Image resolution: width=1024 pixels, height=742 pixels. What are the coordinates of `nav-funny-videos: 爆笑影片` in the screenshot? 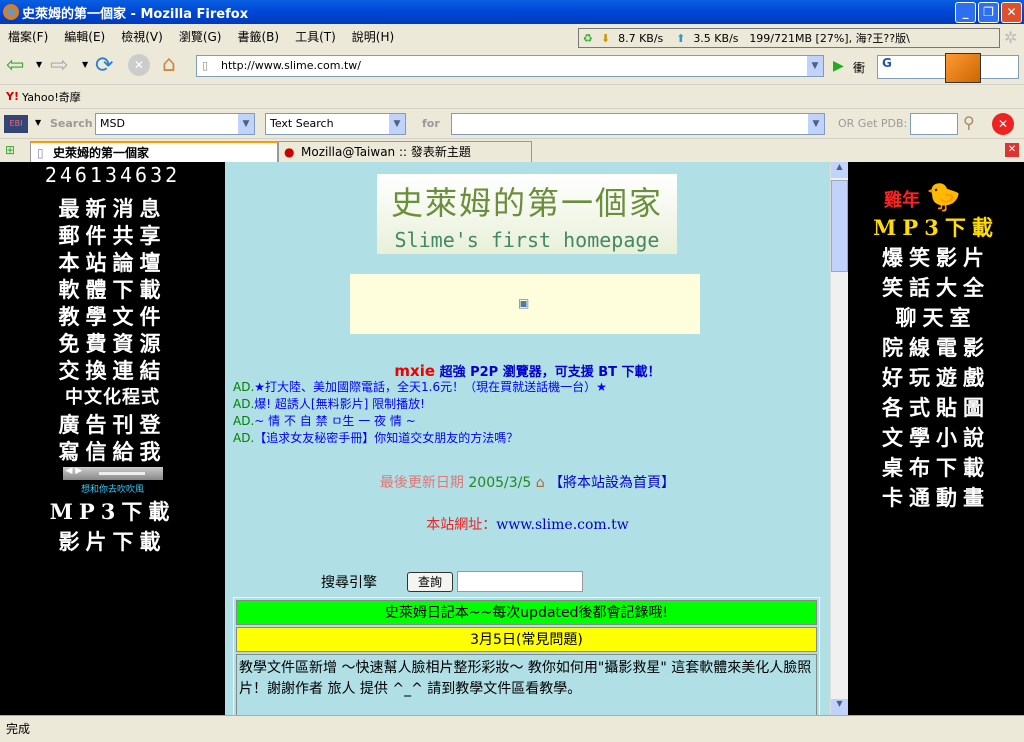 It's located at (936, 258).